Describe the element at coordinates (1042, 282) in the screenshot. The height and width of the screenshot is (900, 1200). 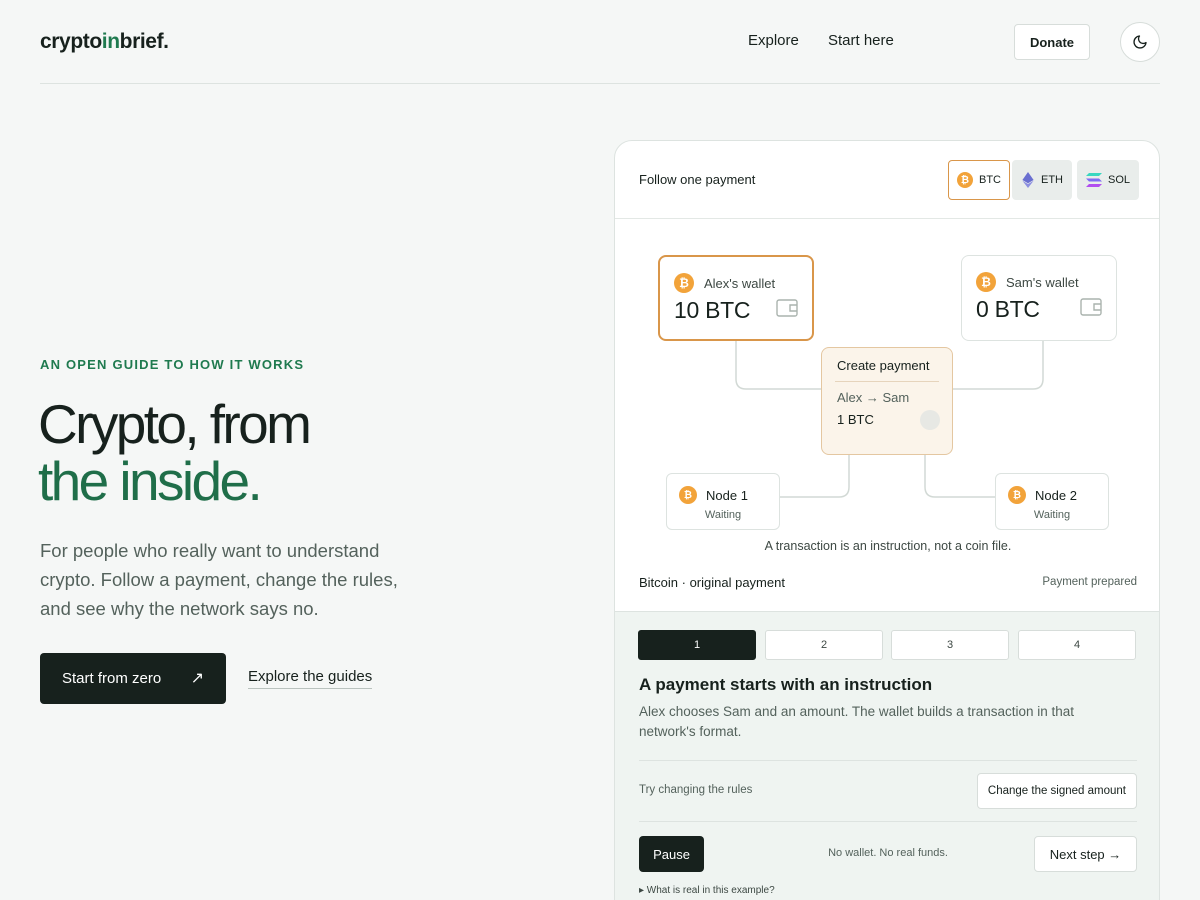
I see `wallet-name: Sam's wallet` at that location.